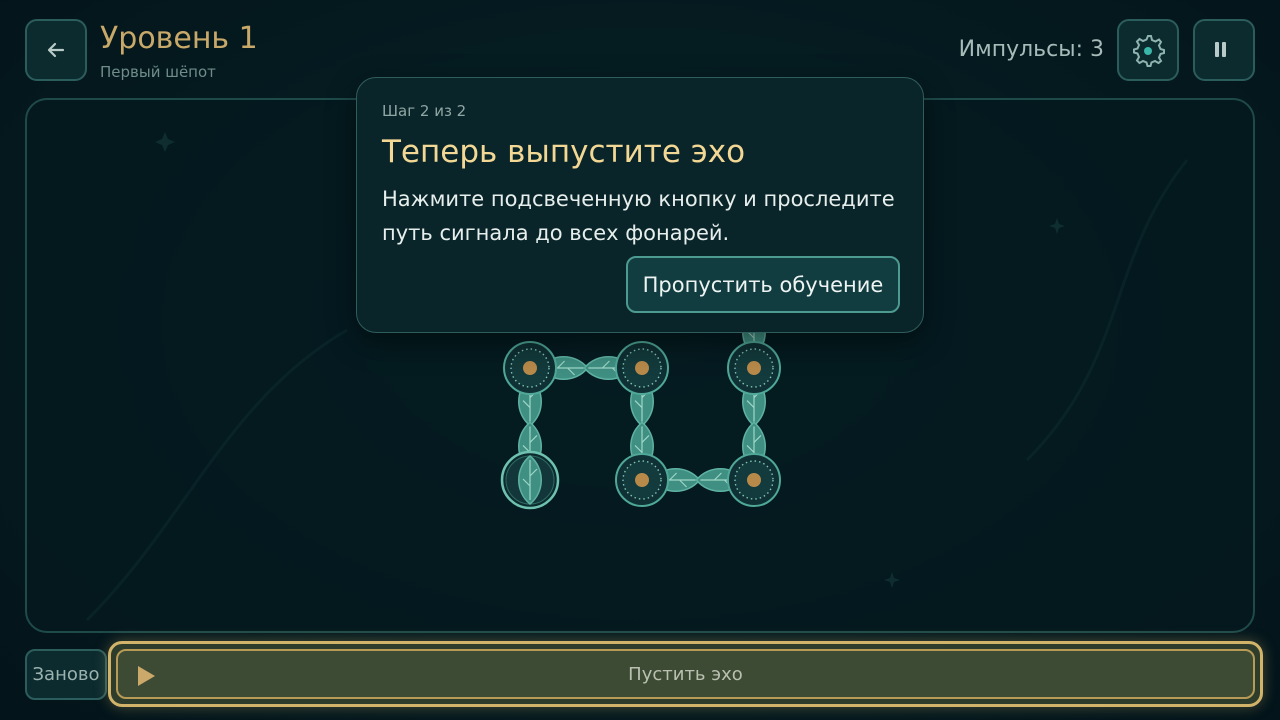 Image resolution: width=1280 pixels, height=720 pixels. Describe the element at coordinates (158, 72) in the screenshot. I see `level-subtitle: Первый шёпот` at that location.